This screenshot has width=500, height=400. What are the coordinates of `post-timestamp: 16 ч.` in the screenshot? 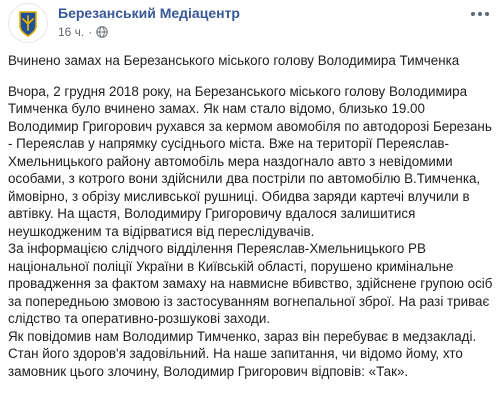 It's located at (71, 32).